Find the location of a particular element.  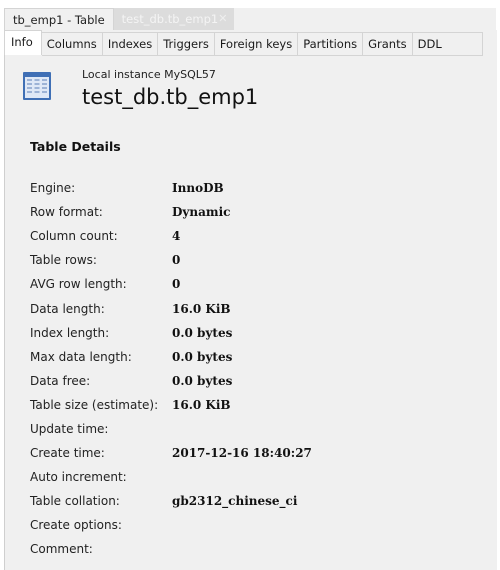

detail-row-create-time: Create time: 2017-12-16 18:40:27 is located at coordinates (171, 453).